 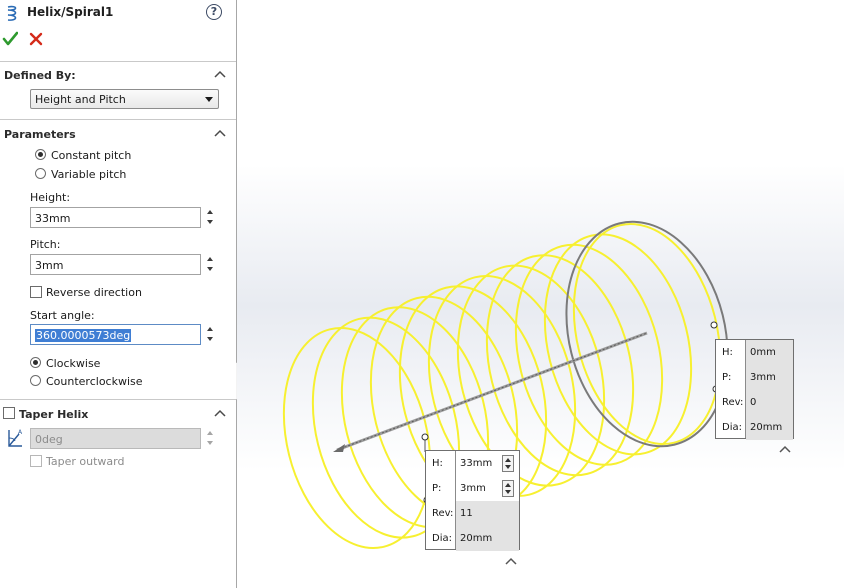 I want to click on start-angle-value: 360.0000573deg, so click(x=83, y=335).